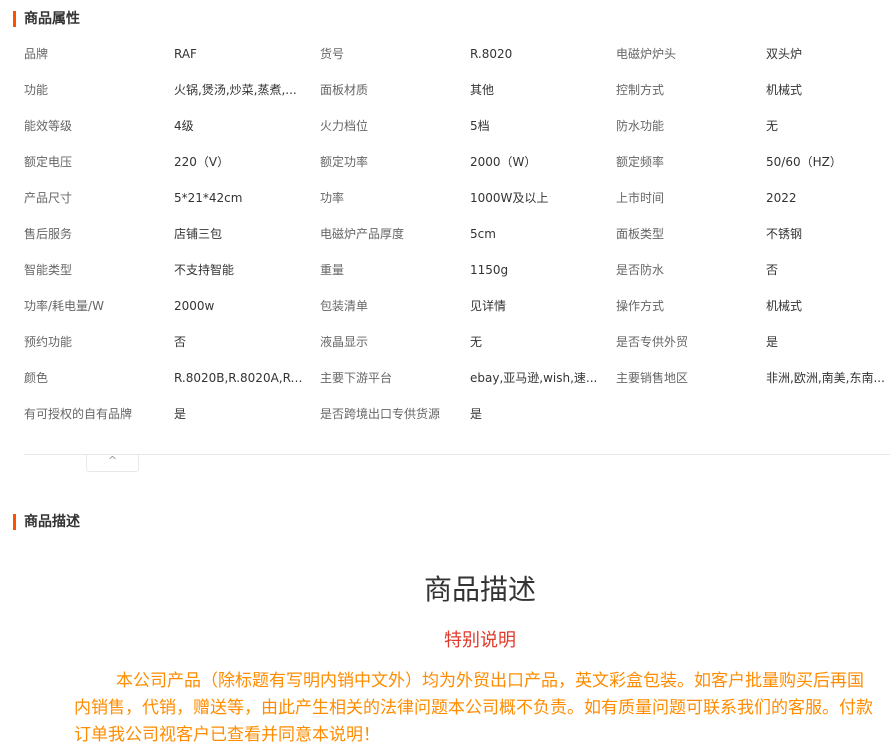 The width and height of the screenshot is (890, 749). Describe the element at coordinates (48, 234) in the screenshot. I see `attribute-label: 售后服务` at that location.